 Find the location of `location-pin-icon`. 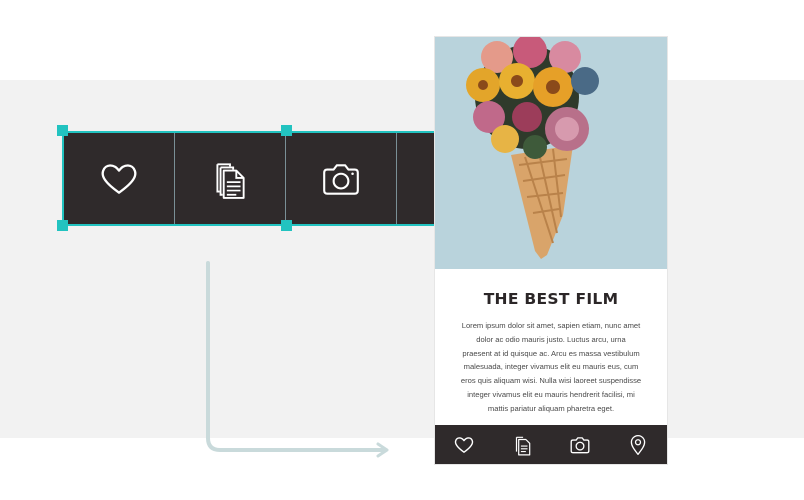

location-pin-icon is located at coordinates (638, 444).